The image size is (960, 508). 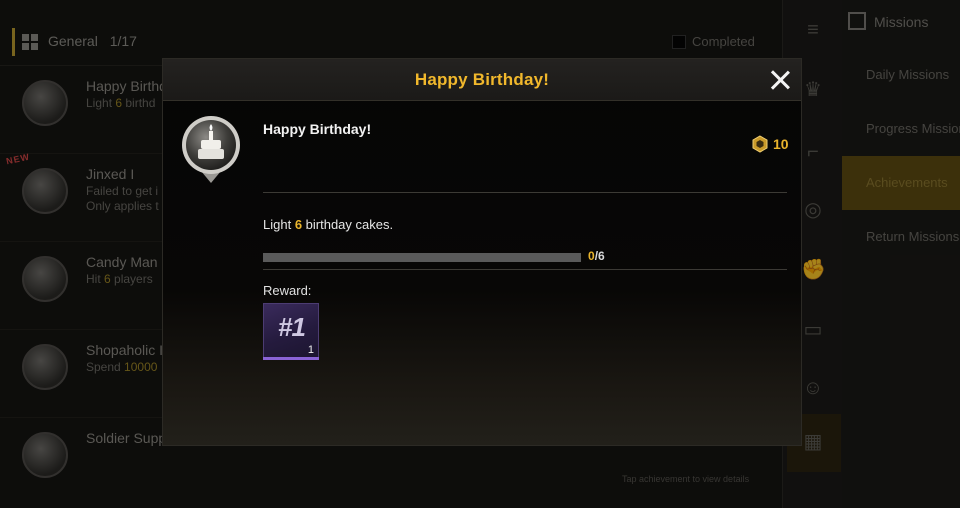 I want to click on achievement-description: Light 6 birthday cakes., so click(x=328, y=224).